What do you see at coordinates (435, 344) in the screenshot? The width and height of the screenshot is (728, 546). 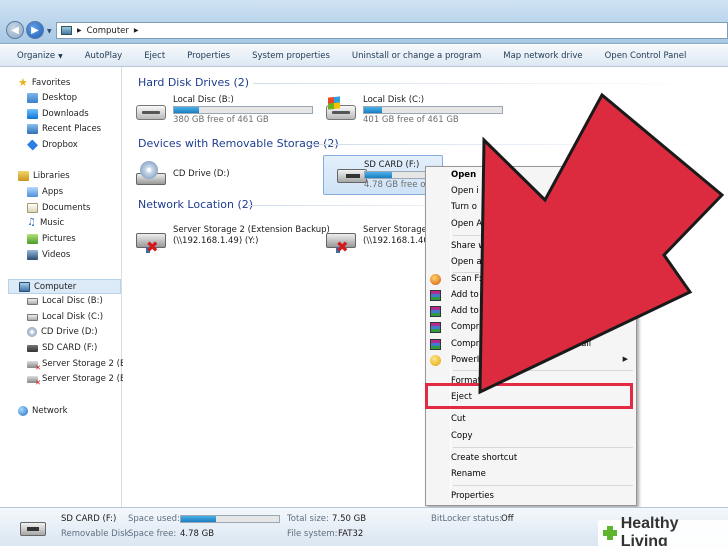 I see `archive-icon` at bounding box center [435, 344].